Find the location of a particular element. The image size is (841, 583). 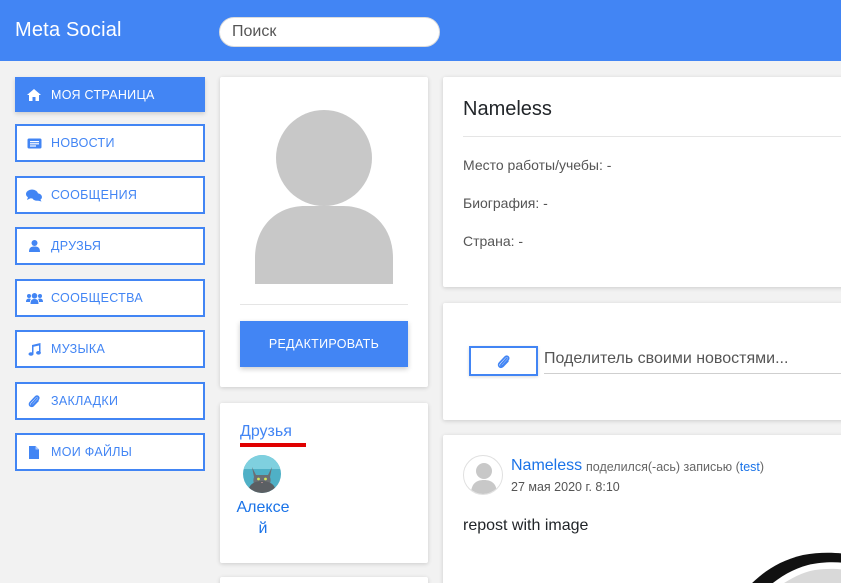

sidebar-item-my-files: МОИ ФАЙЛЫ is located at coordinates (110, 452).